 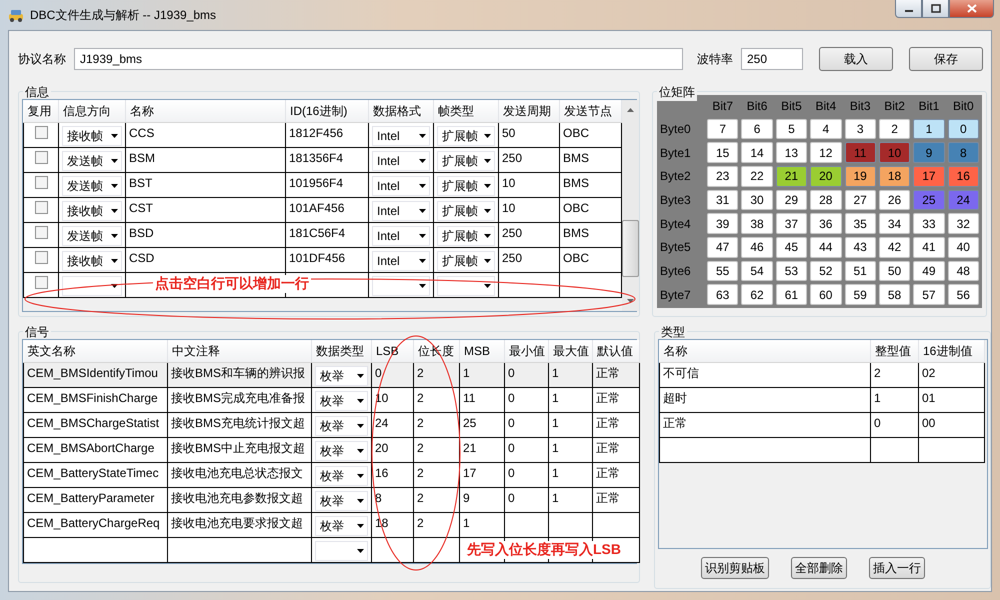 I want to click on bit-cell: 61, so click(x=792, y=294).